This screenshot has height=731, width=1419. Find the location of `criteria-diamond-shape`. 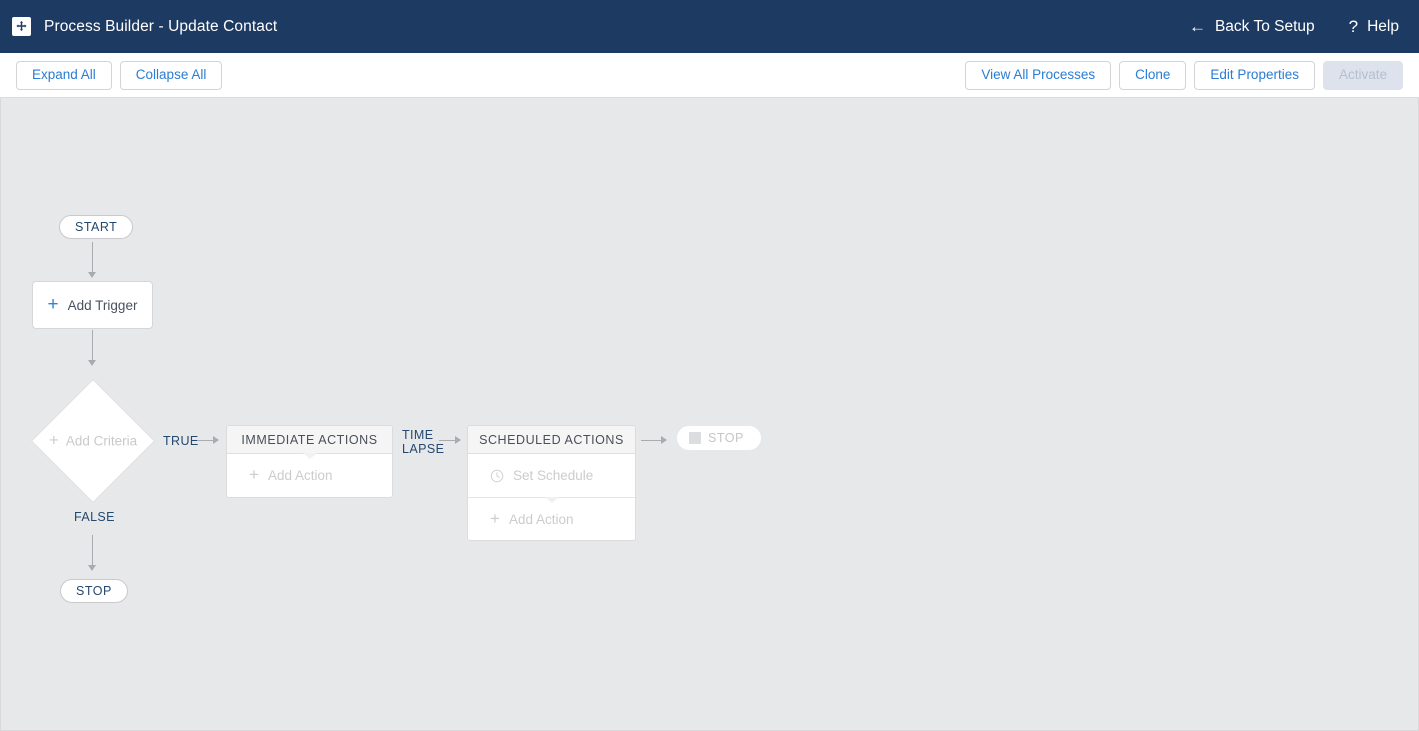

criteria-diamond-shape is located at coordinates (93, 441).